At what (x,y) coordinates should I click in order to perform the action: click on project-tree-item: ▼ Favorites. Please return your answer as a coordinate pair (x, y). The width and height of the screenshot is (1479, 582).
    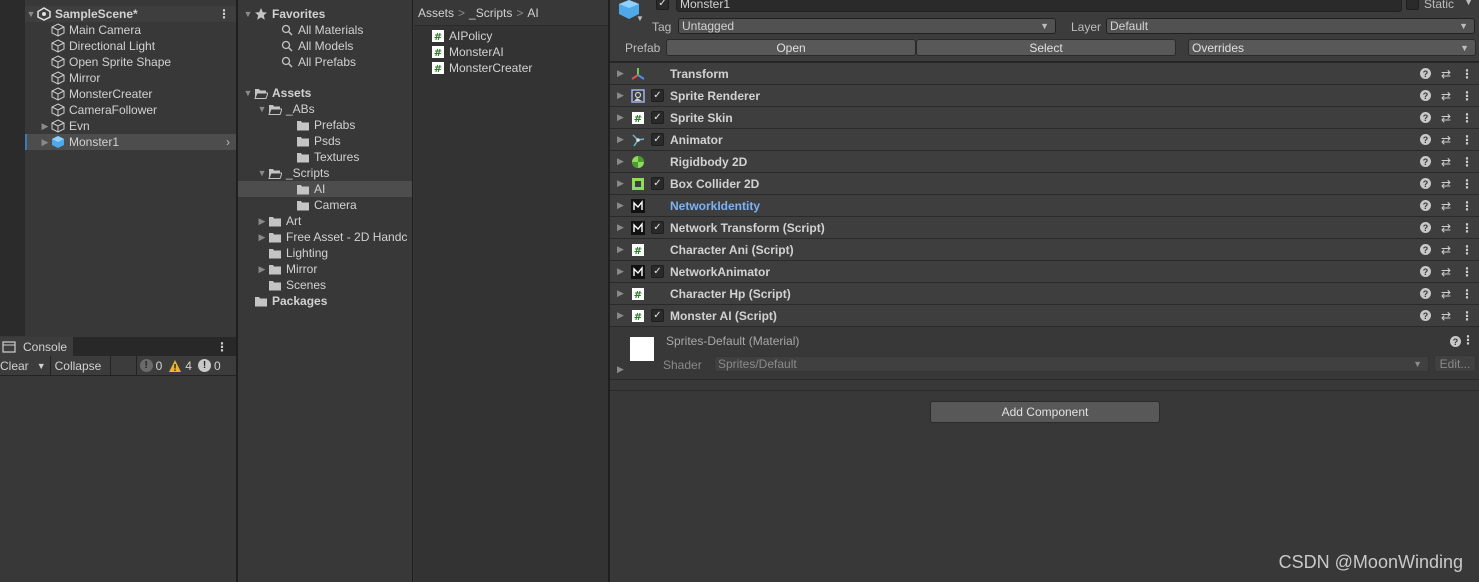
    Looking at the image, I should click on (325, 14).